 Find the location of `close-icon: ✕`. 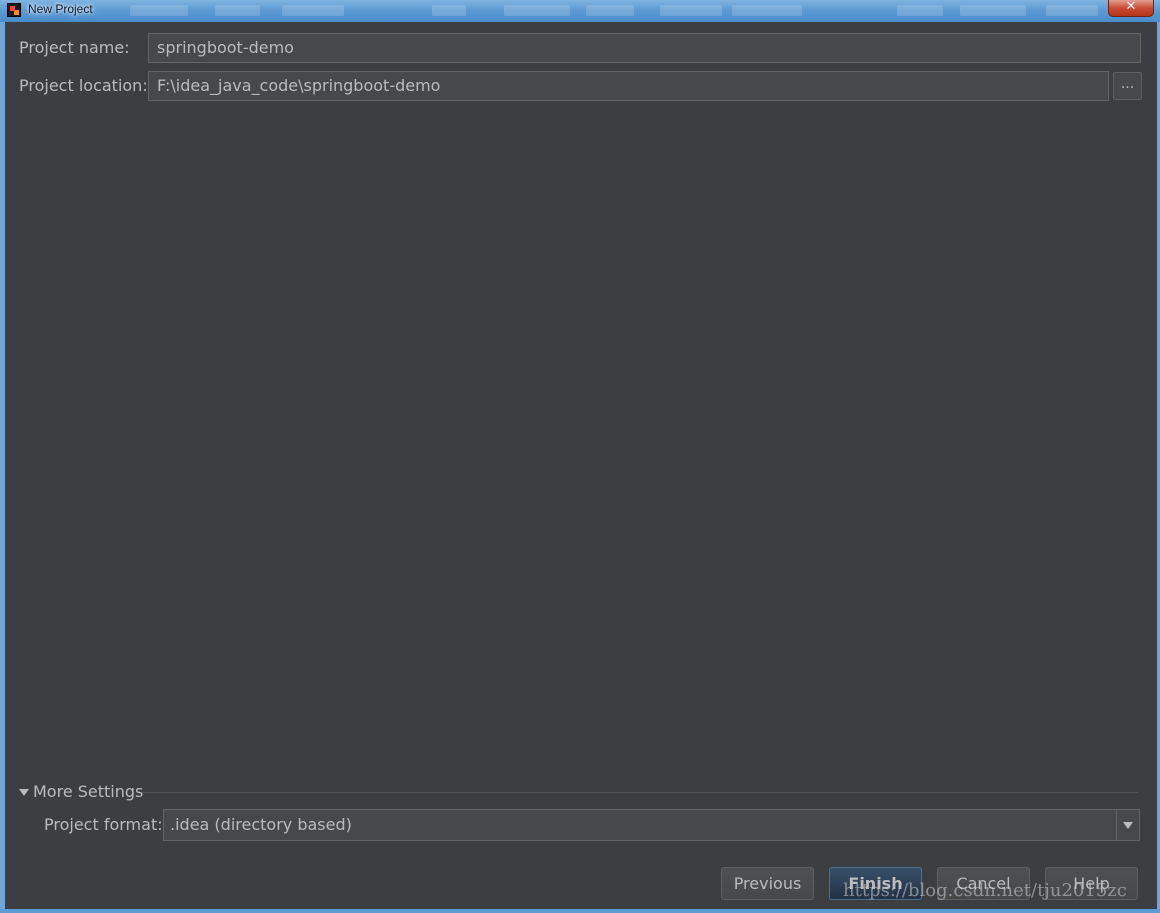

close-icon: ✕ is located at coordinates (1131, 7).